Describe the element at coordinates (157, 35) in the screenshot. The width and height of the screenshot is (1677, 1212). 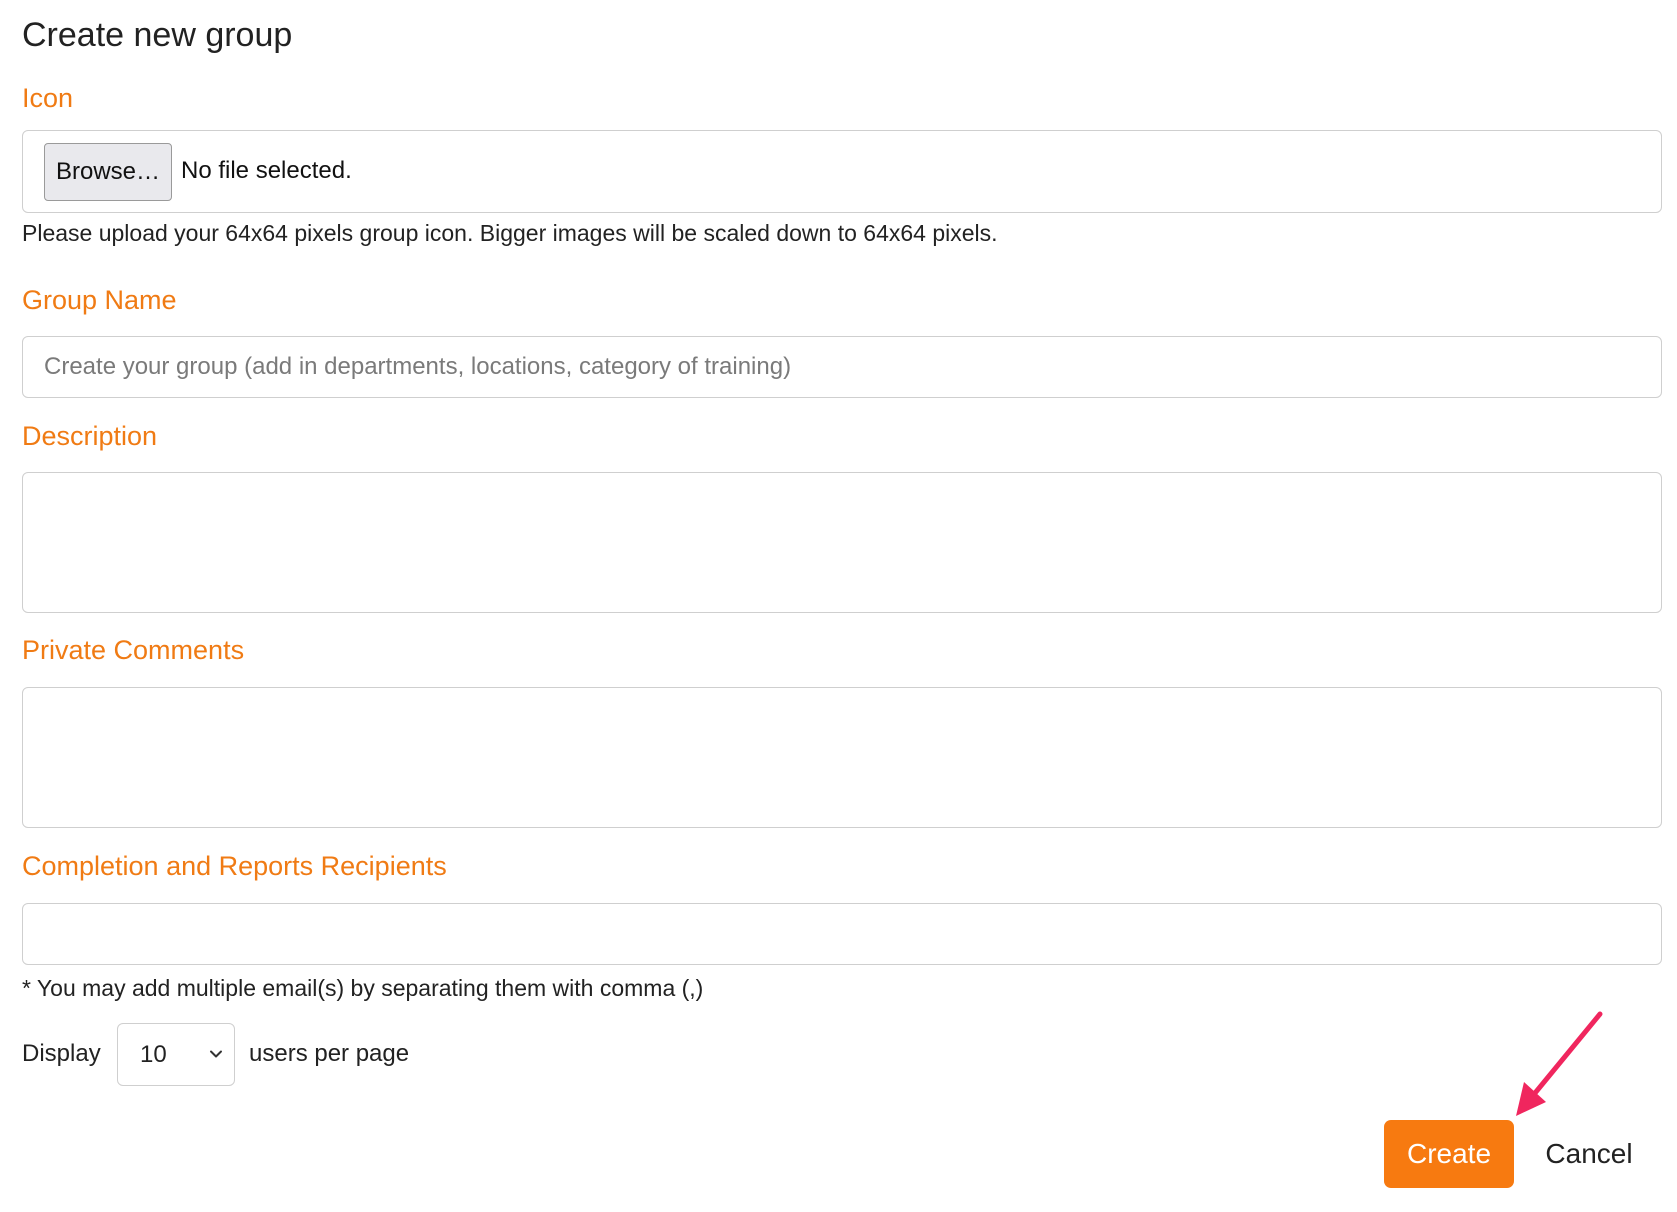
I see `page-title: Create new group` at that location.